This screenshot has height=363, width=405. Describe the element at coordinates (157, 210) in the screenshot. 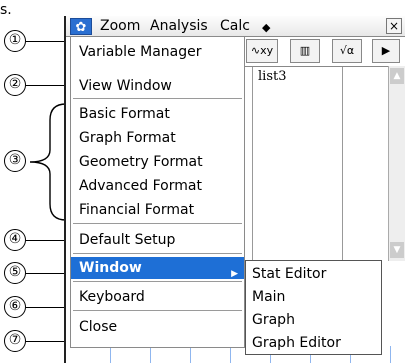

I see `menu-item-financial-format: Financial Format` at that location.